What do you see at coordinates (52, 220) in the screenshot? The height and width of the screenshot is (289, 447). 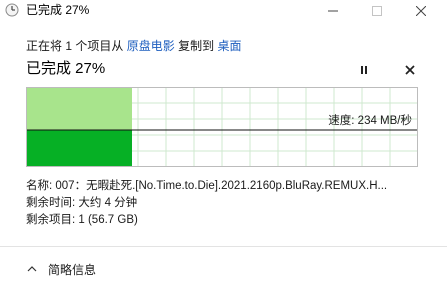 I see `items-remaining-label: 剩余项目:` at bounding box center [52, 220].